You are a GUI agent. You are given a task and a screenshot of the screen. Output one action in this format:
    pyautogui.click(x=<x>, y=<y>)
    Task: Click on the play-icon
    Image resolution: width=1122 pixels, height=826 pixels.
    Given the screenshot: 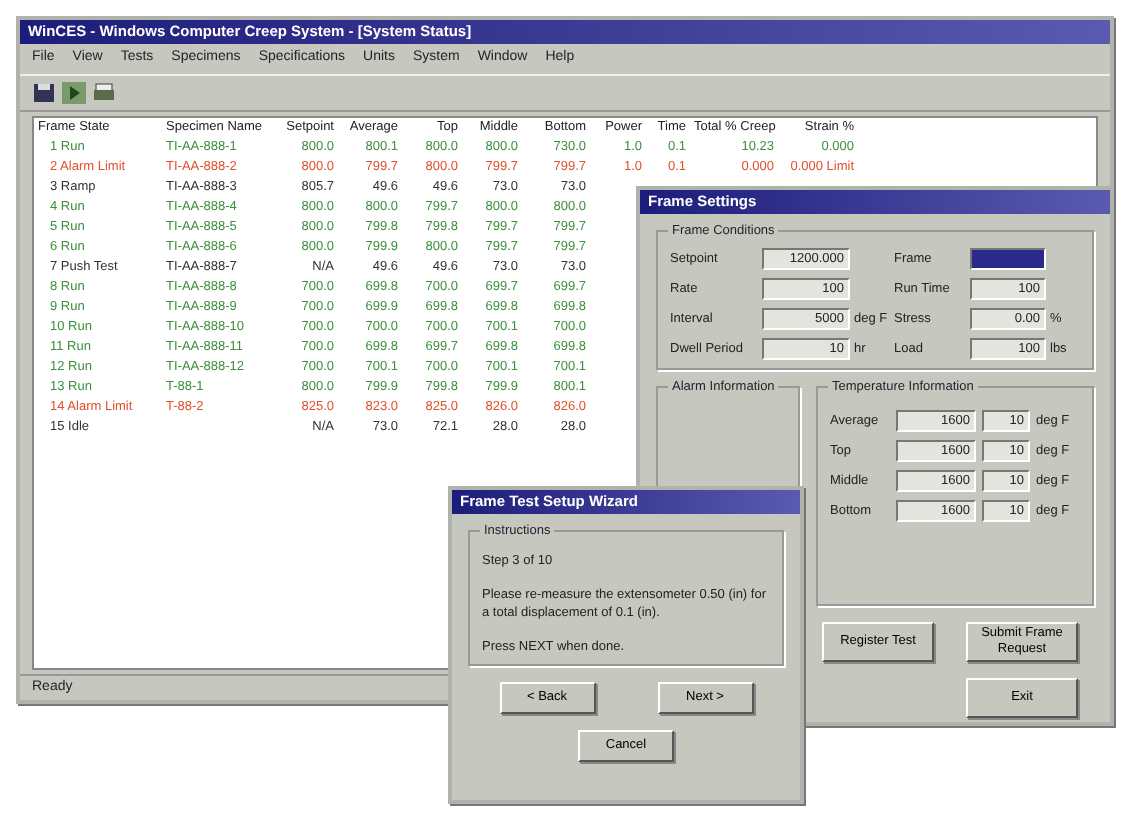 What is the action you would take?
    pyautogui.click(x=74, y=92)
    